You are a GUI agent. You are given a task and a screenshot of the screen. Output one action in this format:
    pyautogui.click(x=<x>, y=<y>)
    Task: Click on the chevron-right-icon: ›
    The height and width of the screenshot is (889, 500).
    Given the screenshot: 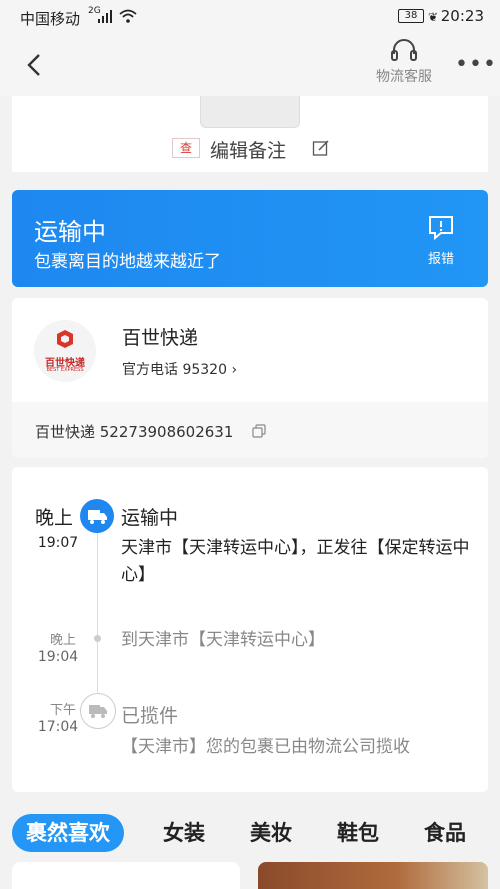 What is the action you would take?
    pyautogui.click(x=234, y=370)
    